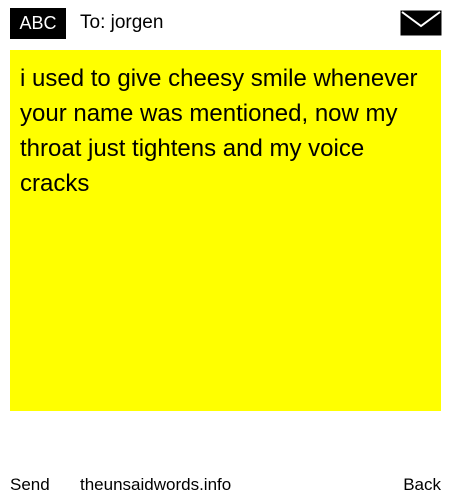 The image size is (450, 500). Describe the element at coordinates (122, 22) in the screenshot. I see `recipient-label: To: jorgen` at that location.